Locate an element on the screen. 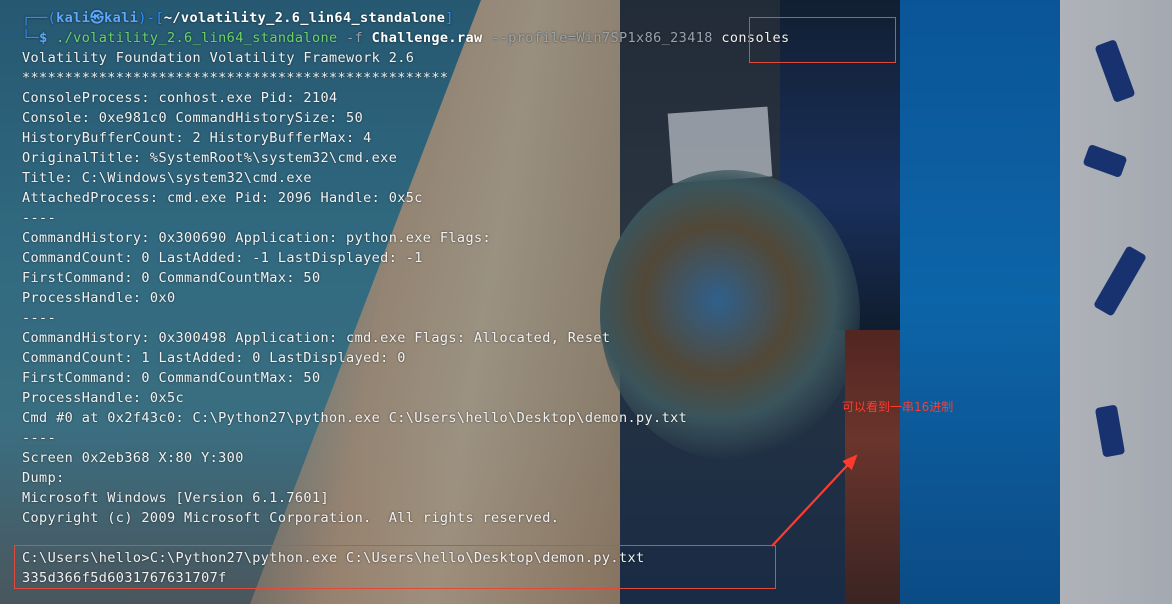 The width and height of the screenshot is (1172, 604). annotation-label: 可以看到一串16进制 is located at coordinates (898, 407).